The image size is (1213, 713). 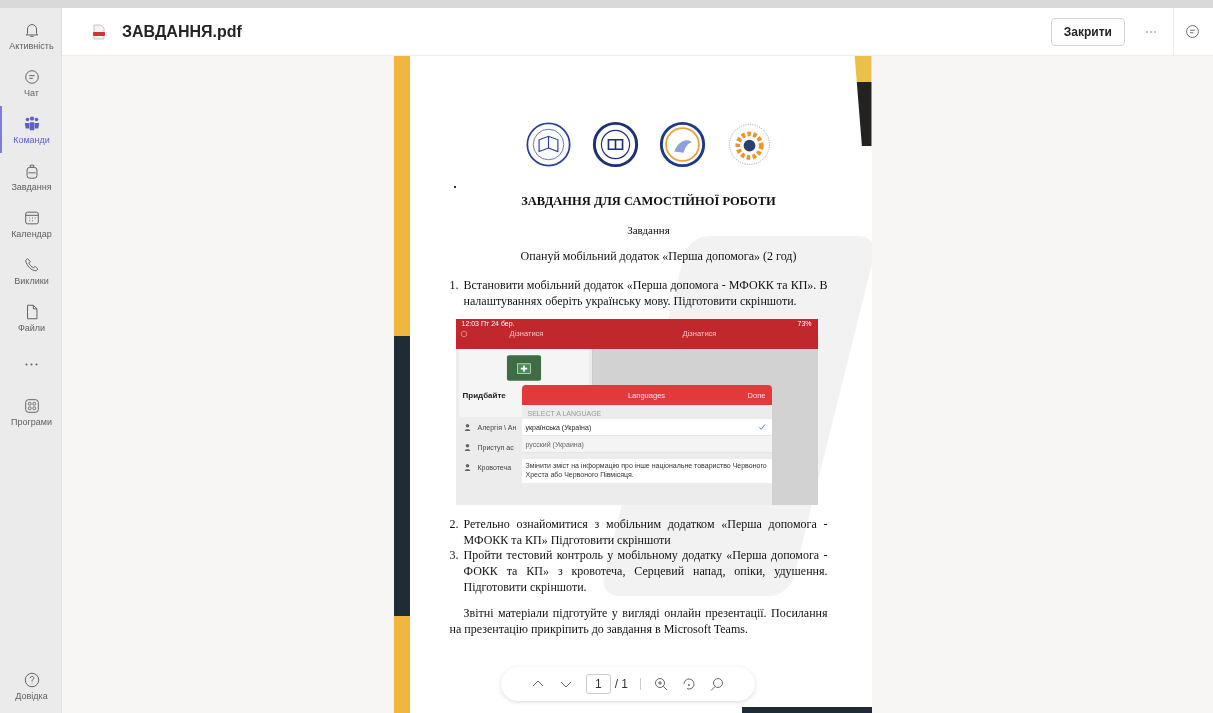 What do you see at coordinates (1087, 31) in the screenshot?
I see `close-button: Закрити` at bounding box center [1087, 31].